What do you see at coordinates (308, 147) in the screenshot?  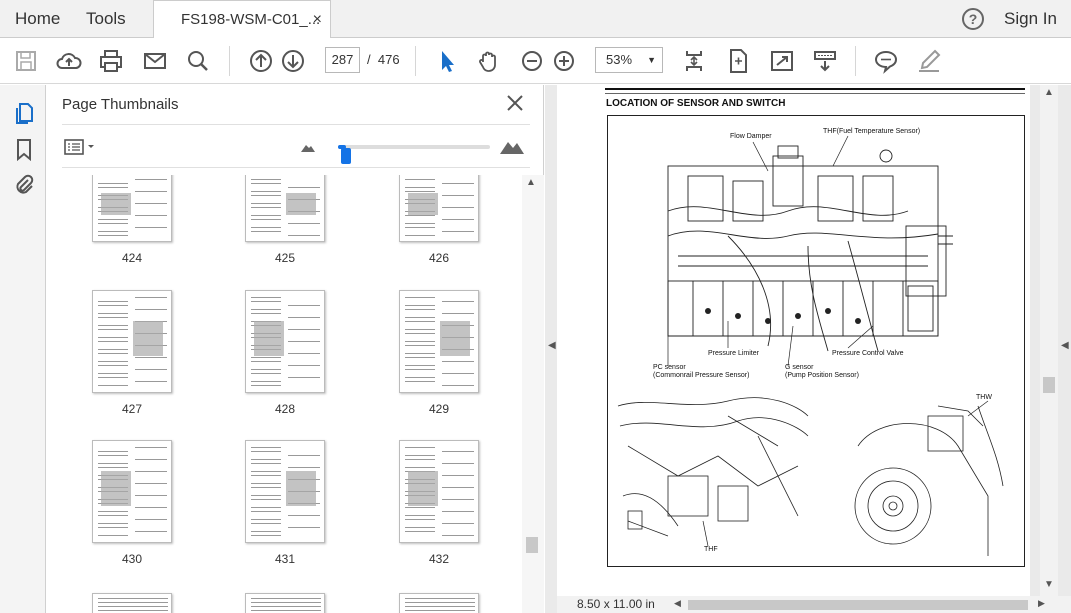 I see `small-mountain-icon` at bounding box center [308, 147].